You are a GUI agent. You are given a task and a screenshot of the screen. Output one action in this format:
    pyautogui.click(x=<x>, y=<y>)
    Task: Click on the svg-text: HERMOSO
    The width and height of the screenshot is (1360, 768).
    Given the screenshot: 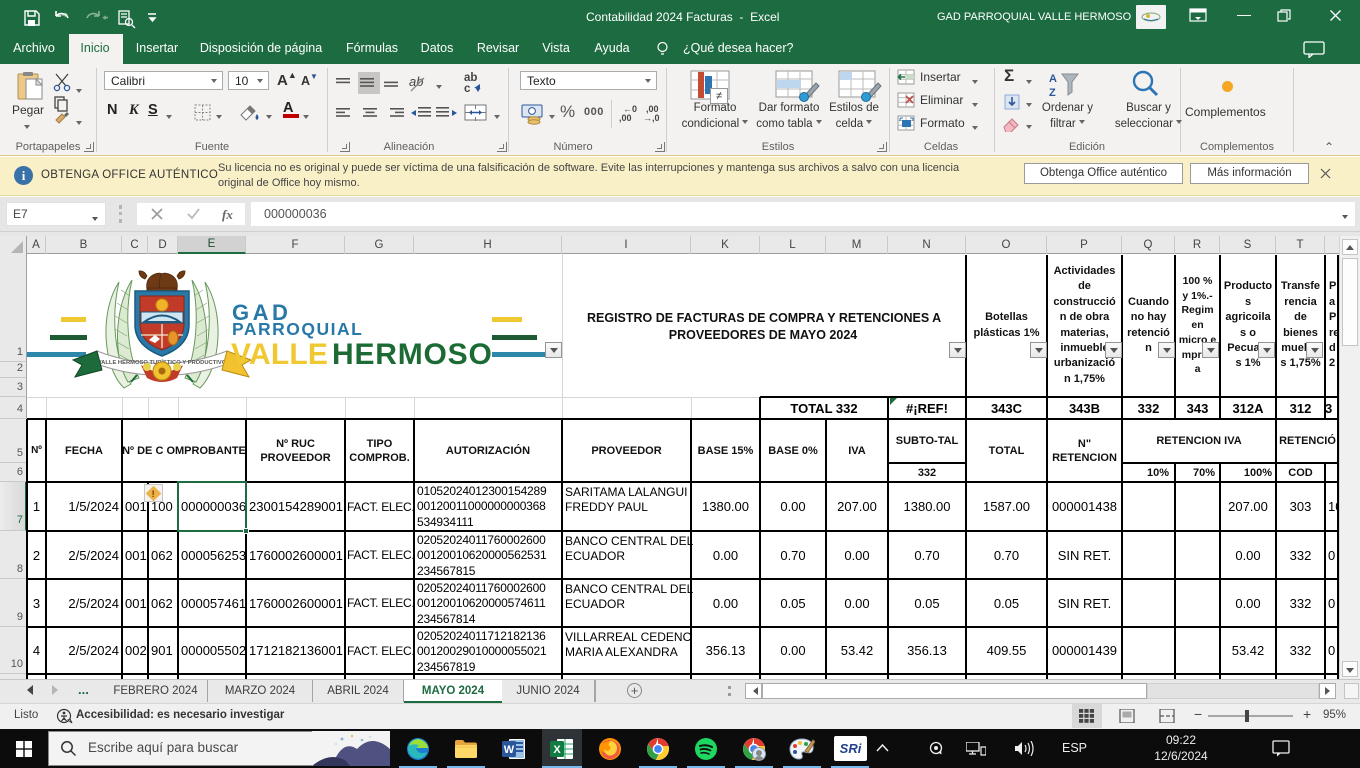 What is the action you would take?
    pyautogui.click(x=412, y=354)
    